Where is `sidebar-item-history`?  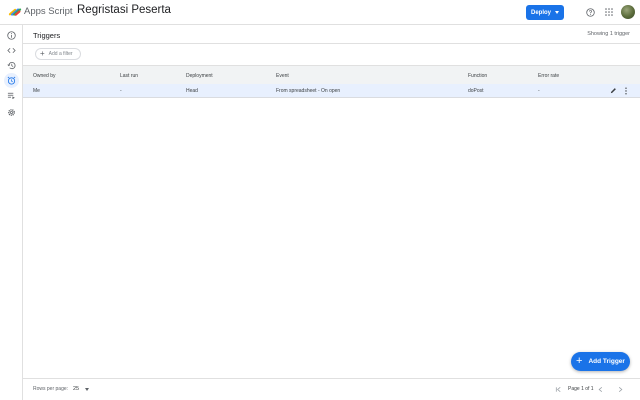 sidebar-item-history is located at coordinates (11, 65).